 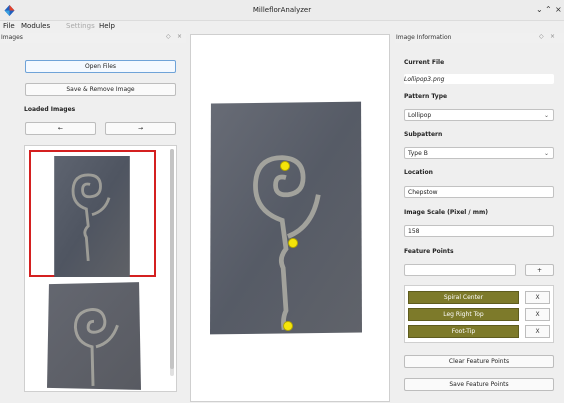 I want to click on menu-settings: Settings, so click(x=80, y=26).